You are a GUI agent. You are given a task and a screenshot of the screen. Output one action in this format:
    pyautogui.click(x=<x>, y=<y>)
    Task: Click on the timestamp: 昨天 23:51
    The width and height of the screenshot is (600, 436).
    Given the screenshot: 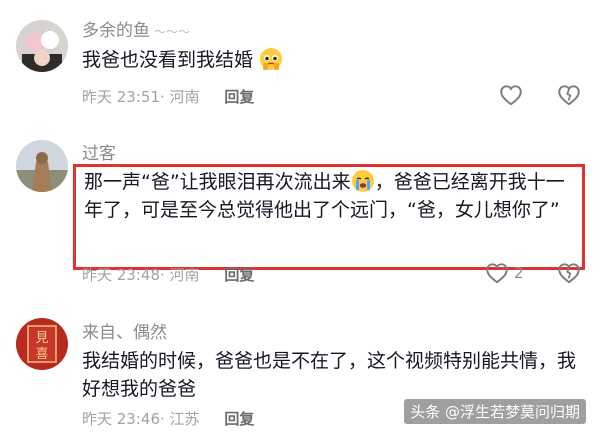 What is the action you would take?
    pyautogui.click(x=121, y=97)
    